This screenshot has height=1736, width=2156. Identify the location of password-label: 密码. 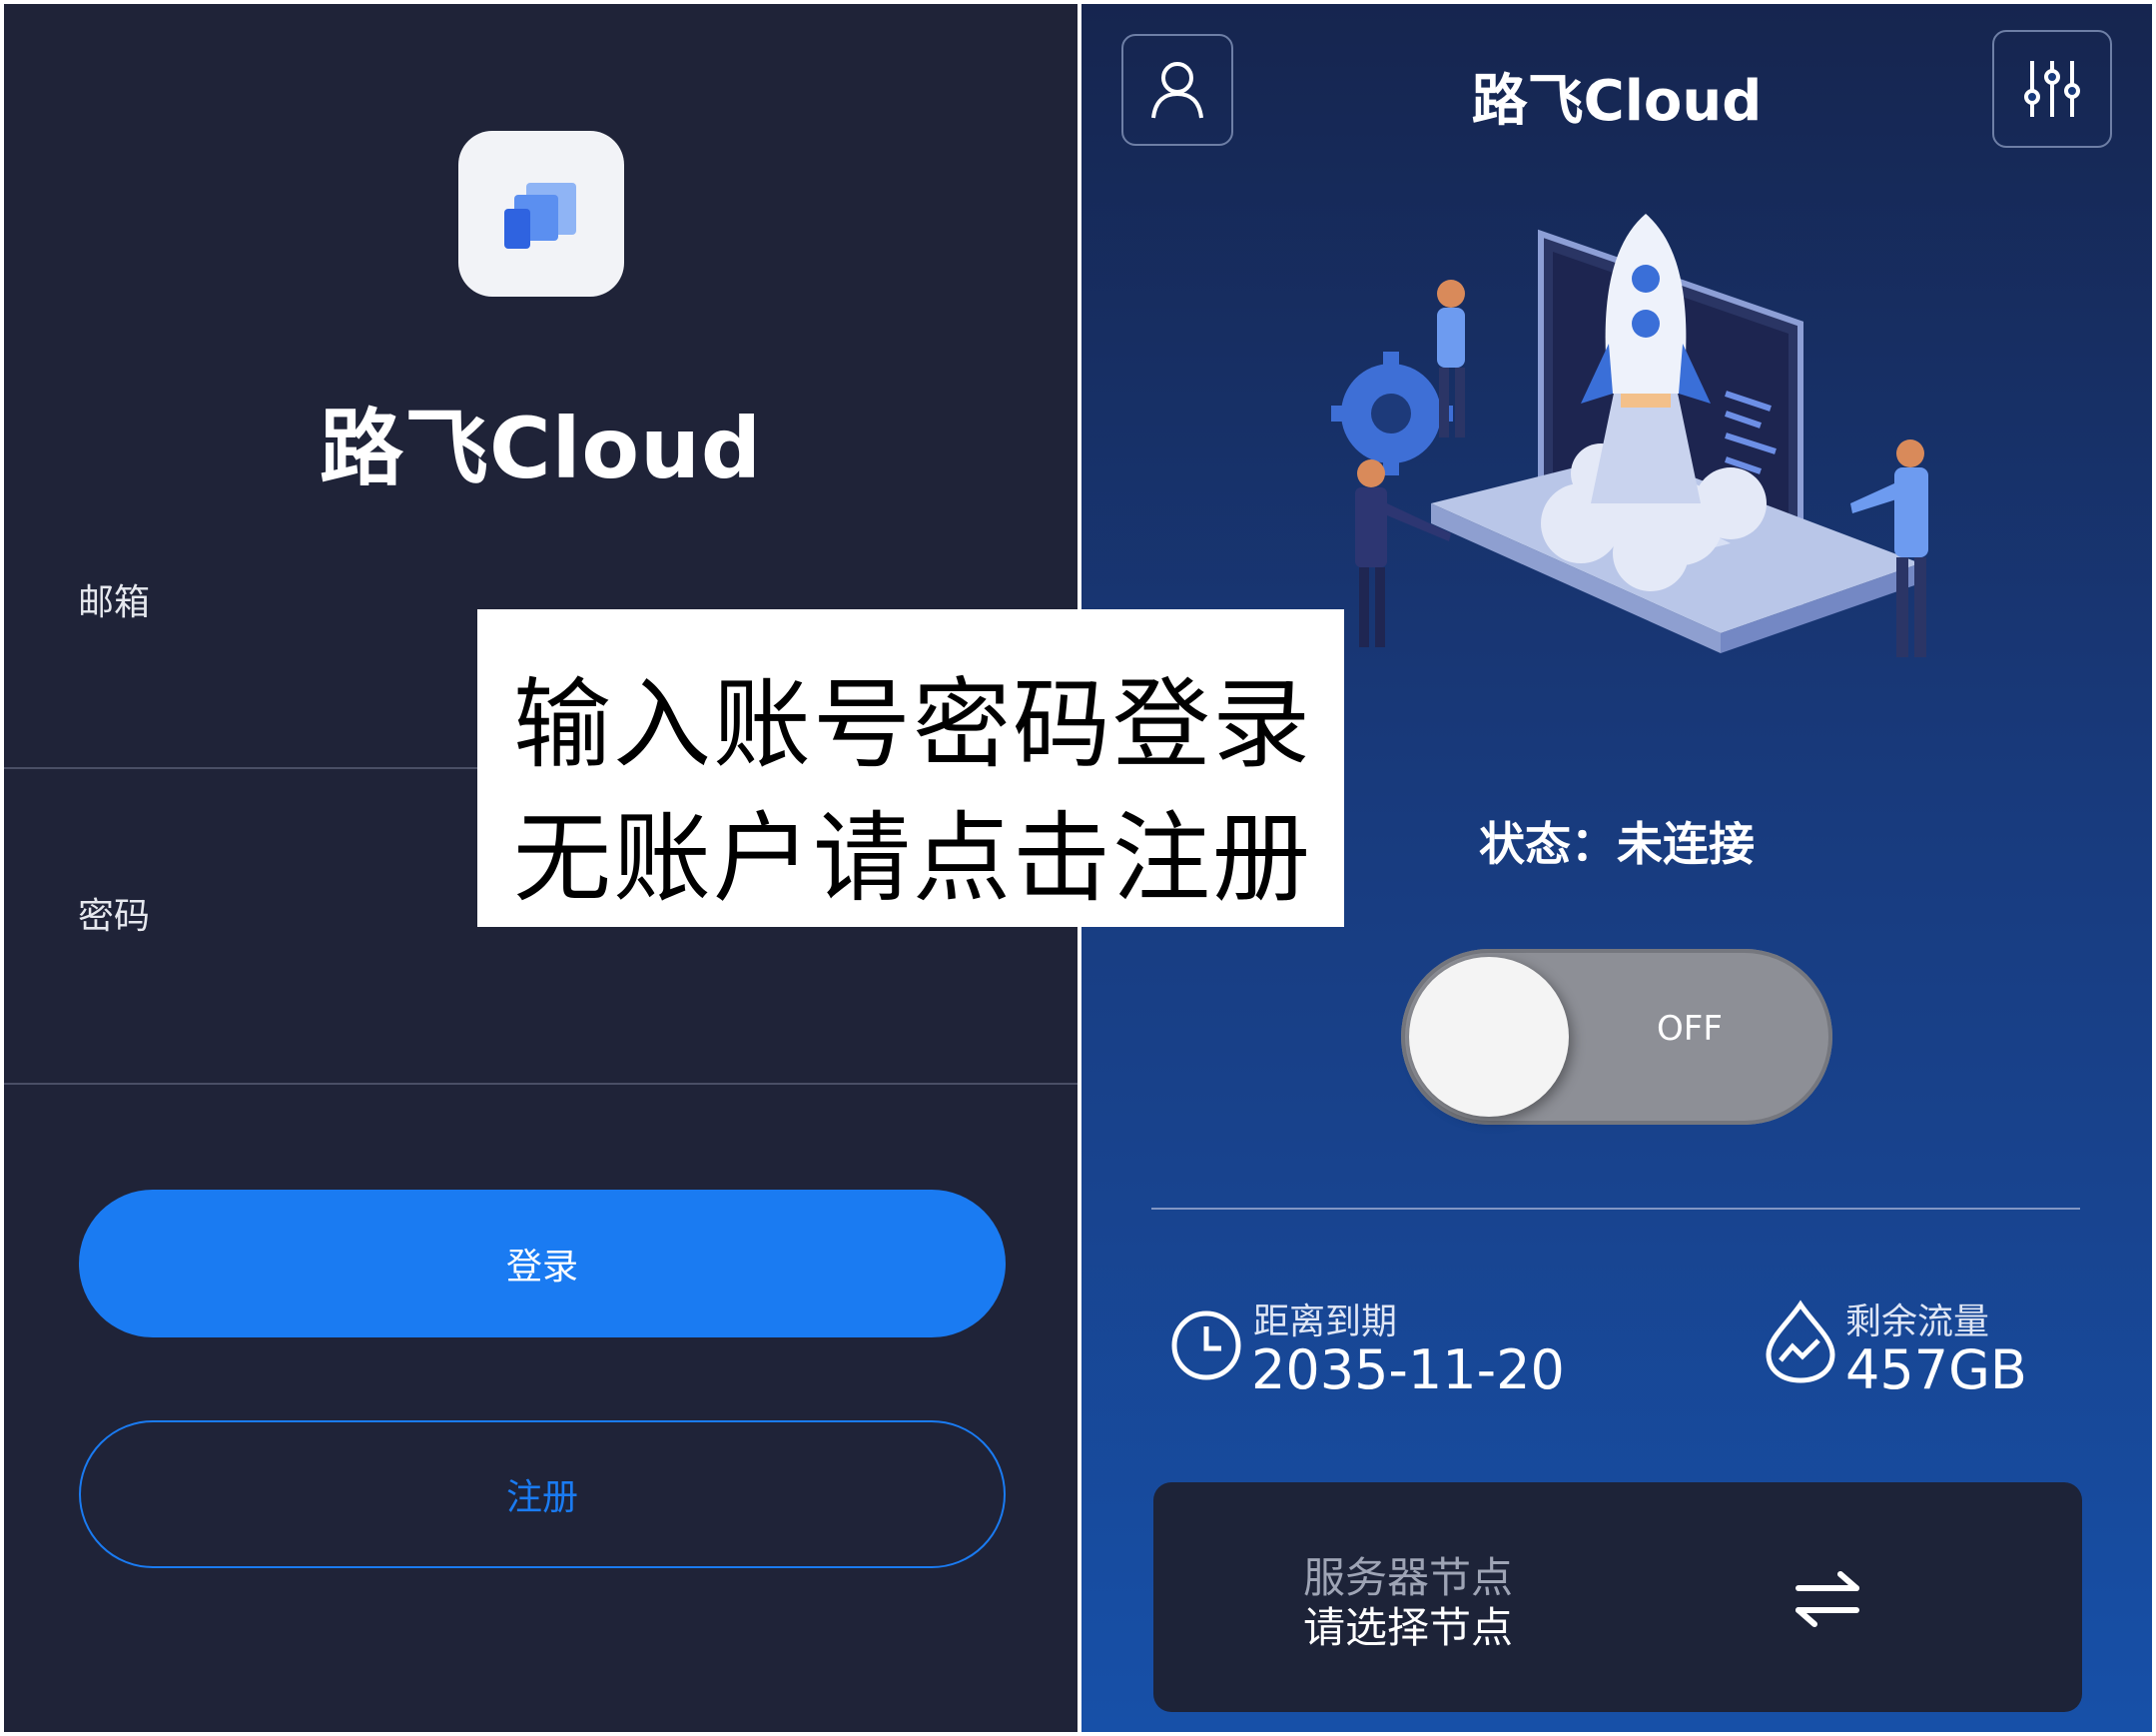
(115, 916).